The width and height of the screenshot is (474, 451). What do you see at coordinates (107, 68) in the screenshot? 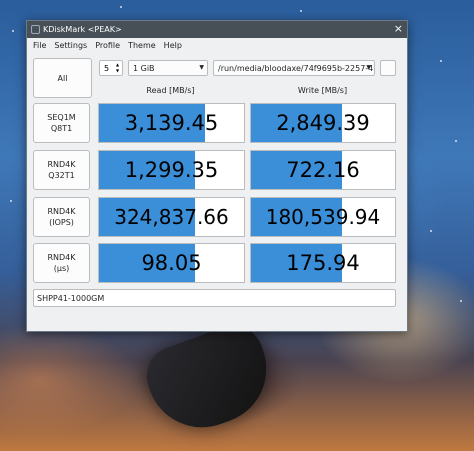
I see `runs-value: 5` at bounding box center [107, 68].